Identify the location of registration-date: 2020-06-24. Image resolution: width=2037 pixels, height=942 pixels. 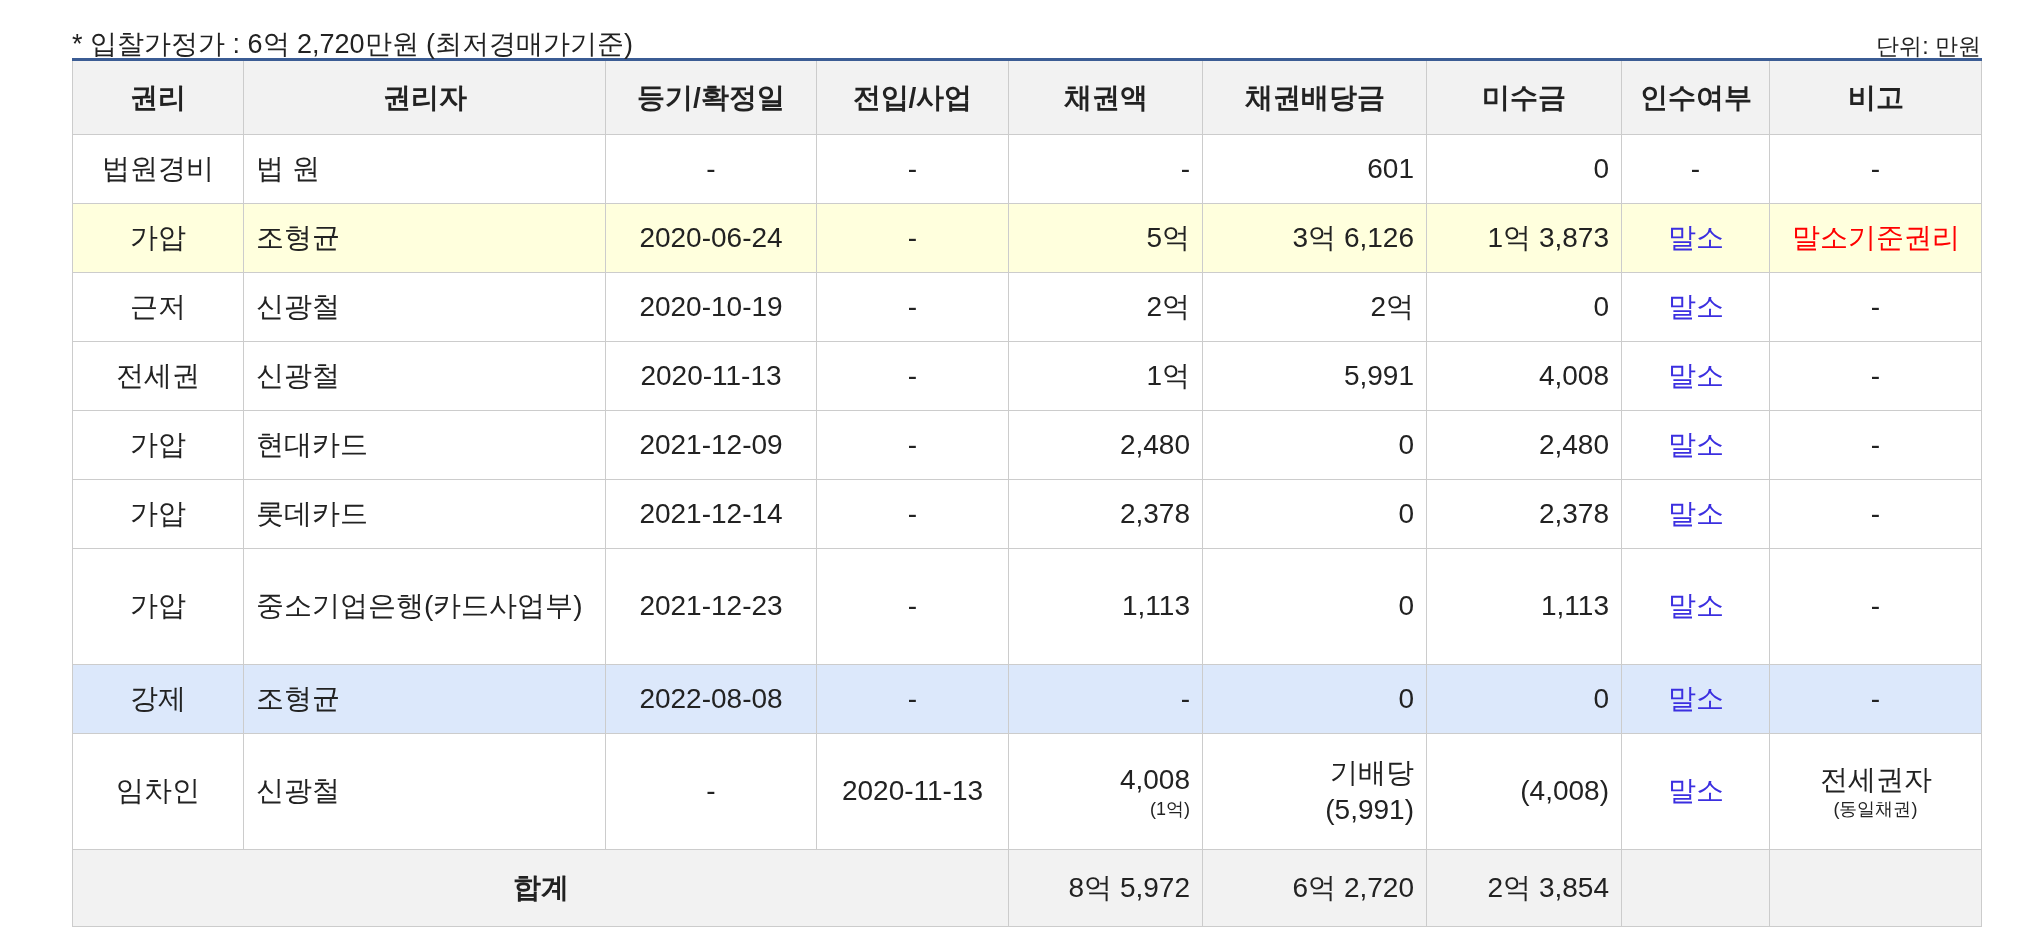
(711, 237).